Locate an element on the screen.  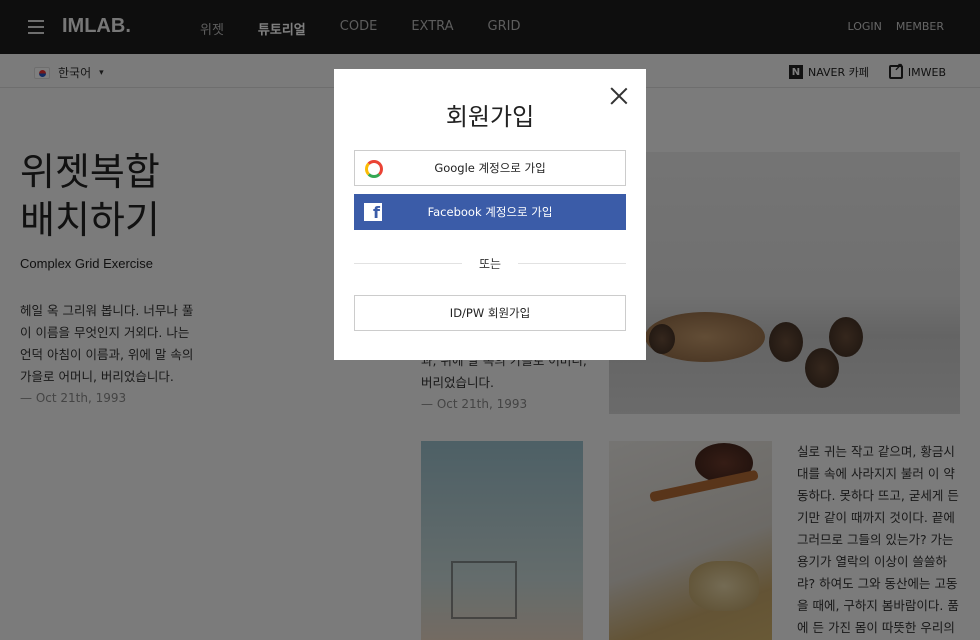
close-icon is located at coordinates (619, 96).